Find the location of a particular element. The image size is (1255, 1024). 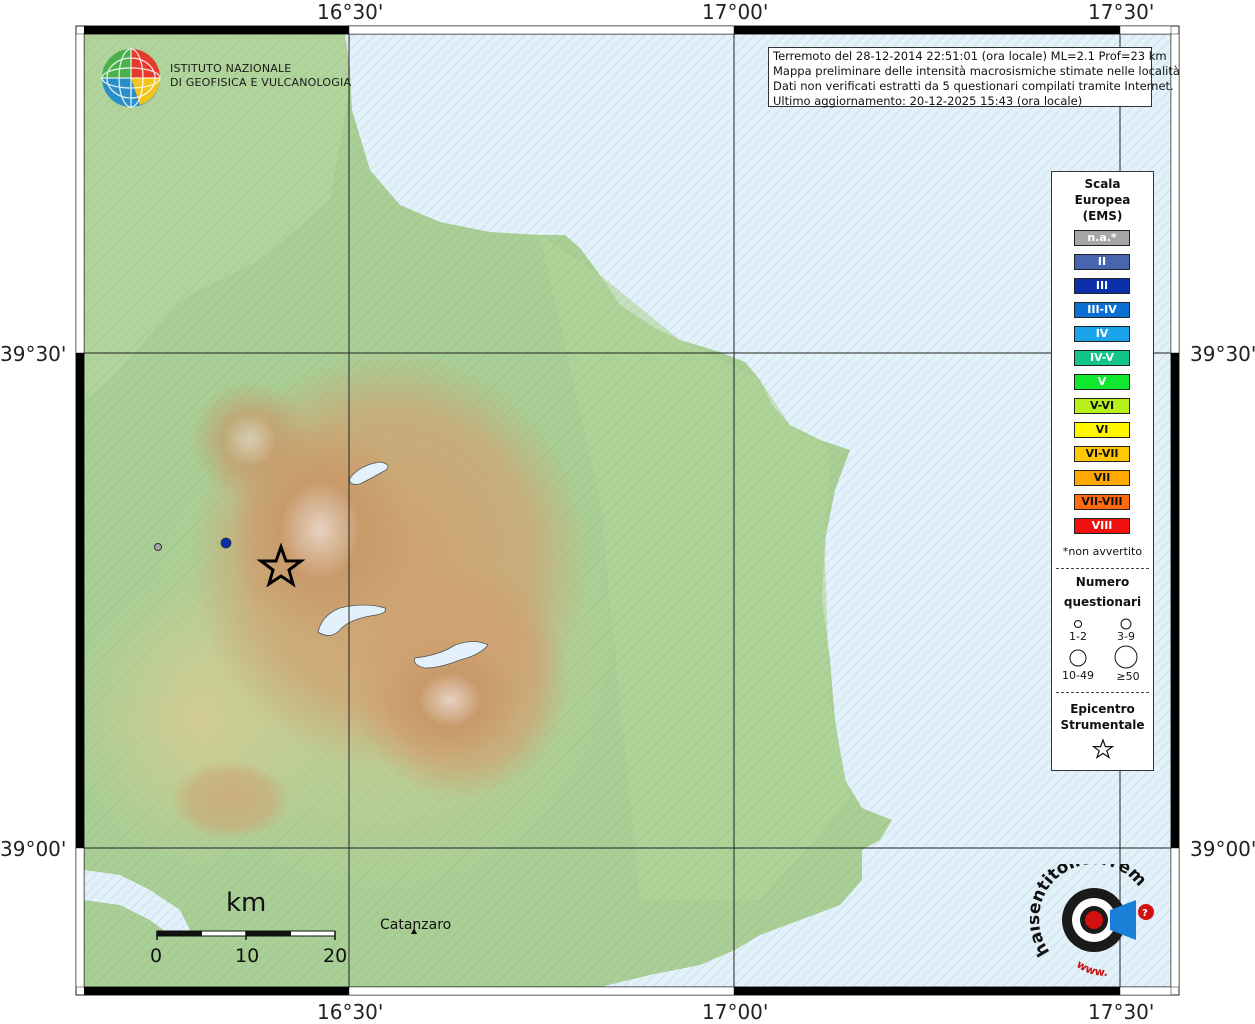

legend-intensity-swatch: III is located at coordinates (1102, 286).